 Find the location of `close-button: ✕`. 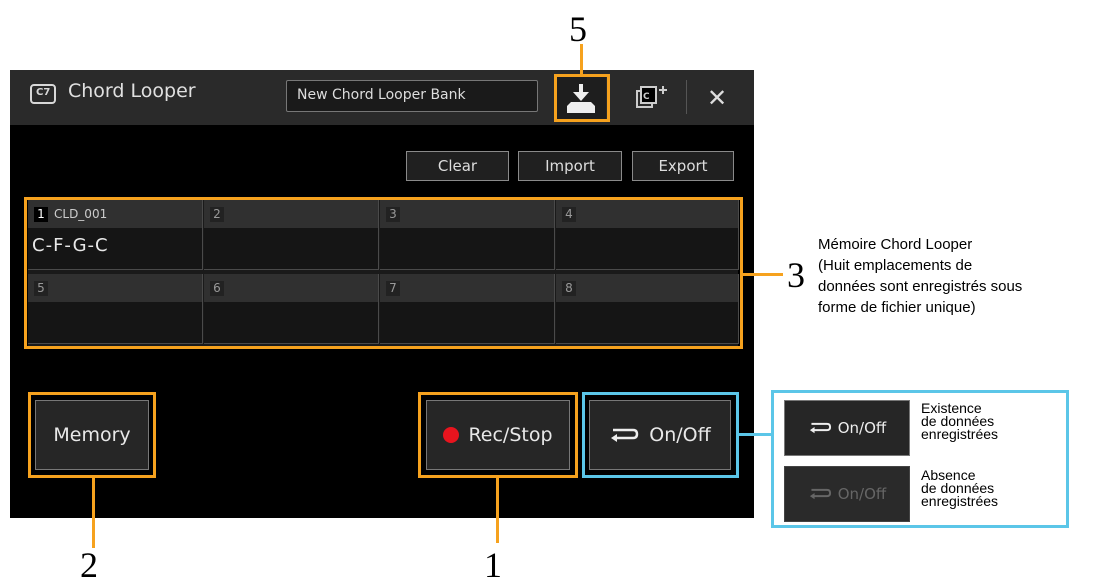

close-button: ✕ is located at coordinates (717, 98).